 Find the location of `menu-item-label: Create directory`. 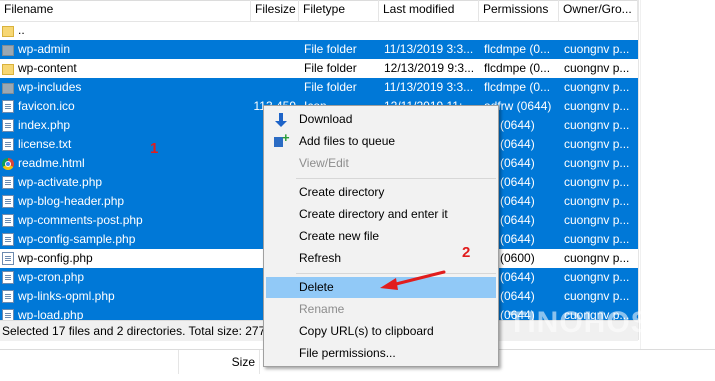

menu-item-label: Create directory is located at coordinates (342, 192).